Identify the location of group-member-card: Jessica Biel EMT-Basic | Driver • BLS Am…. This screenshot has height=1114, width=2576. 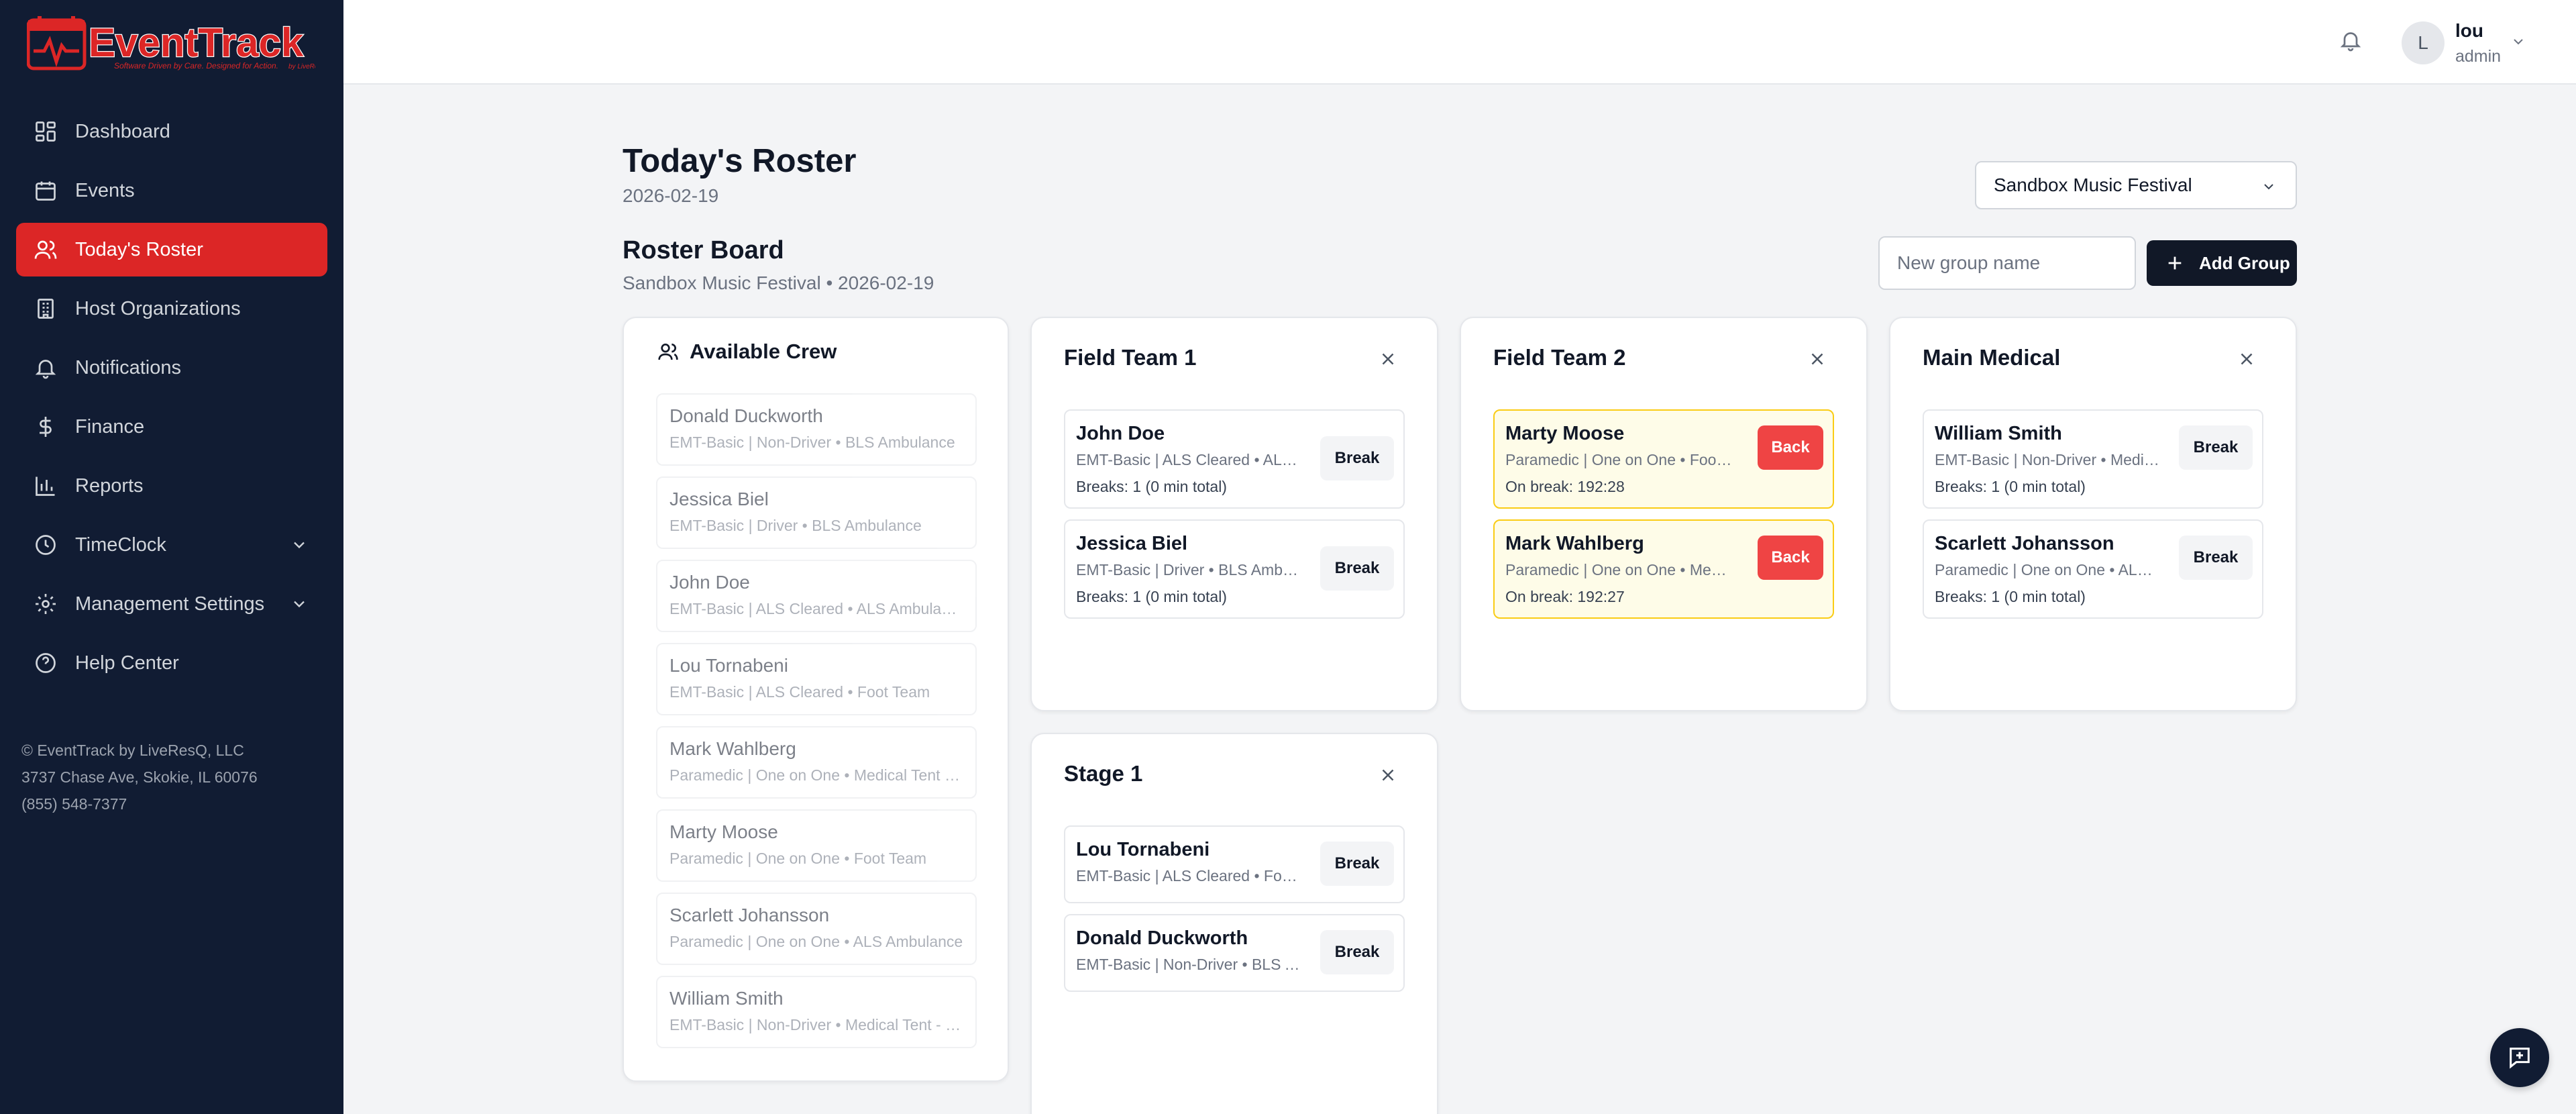
(1234, 569).